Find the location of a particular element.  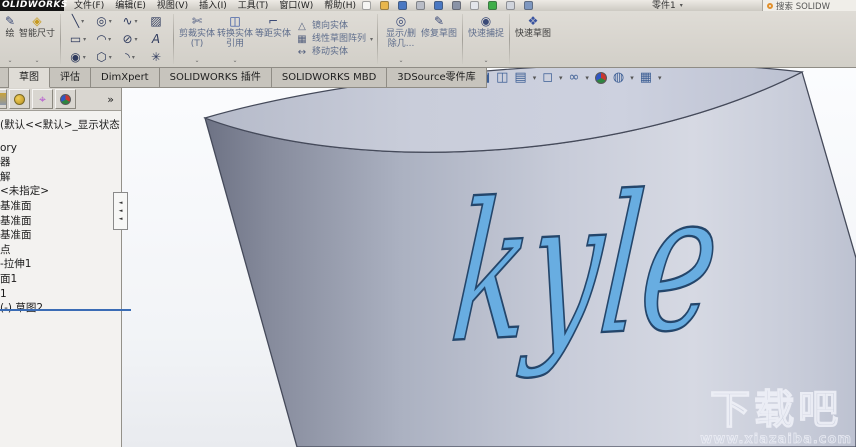

propertymanager-tab is located at coordinates (19, 99).